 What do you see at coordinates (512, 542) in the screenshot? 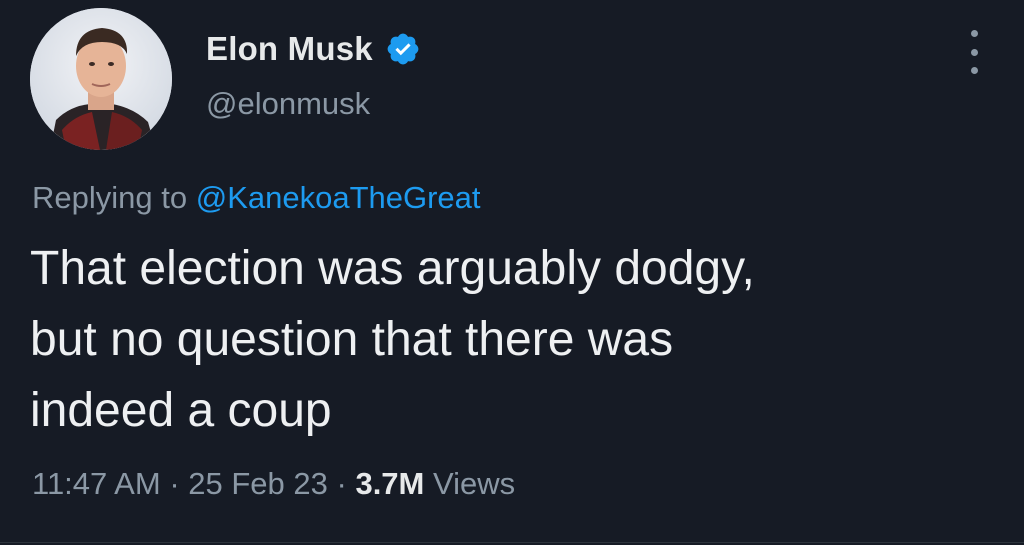
I see `divider` at bounding box center [512, 542].